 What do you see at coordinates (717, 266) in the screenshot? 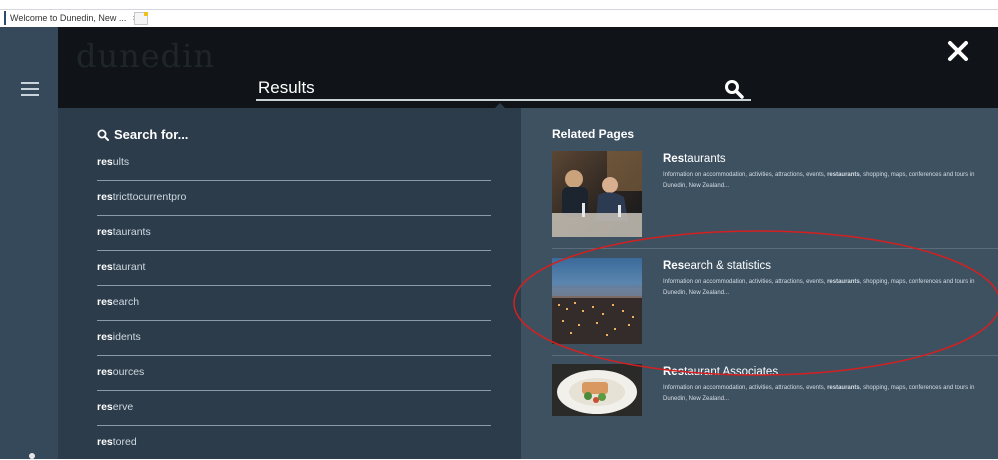
I see `related-page-title: Research & statistics` at bounding box center [717, 266].